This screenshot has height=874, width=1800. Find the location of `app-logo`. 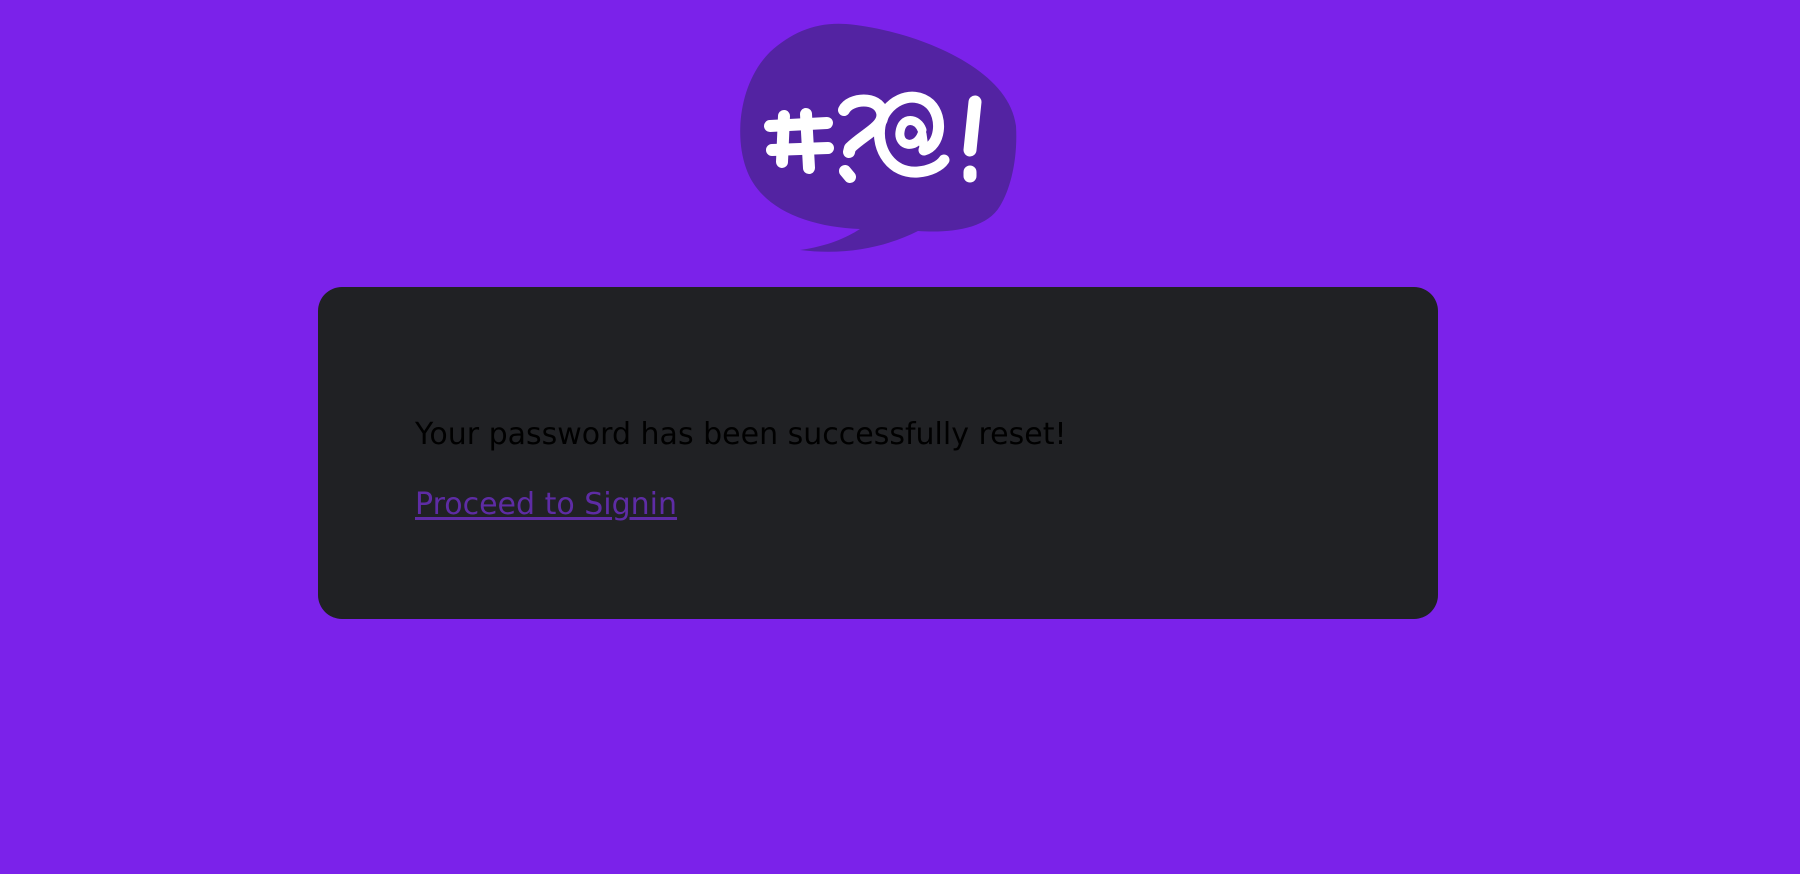

app-logo is located at coordinates (879, 140).